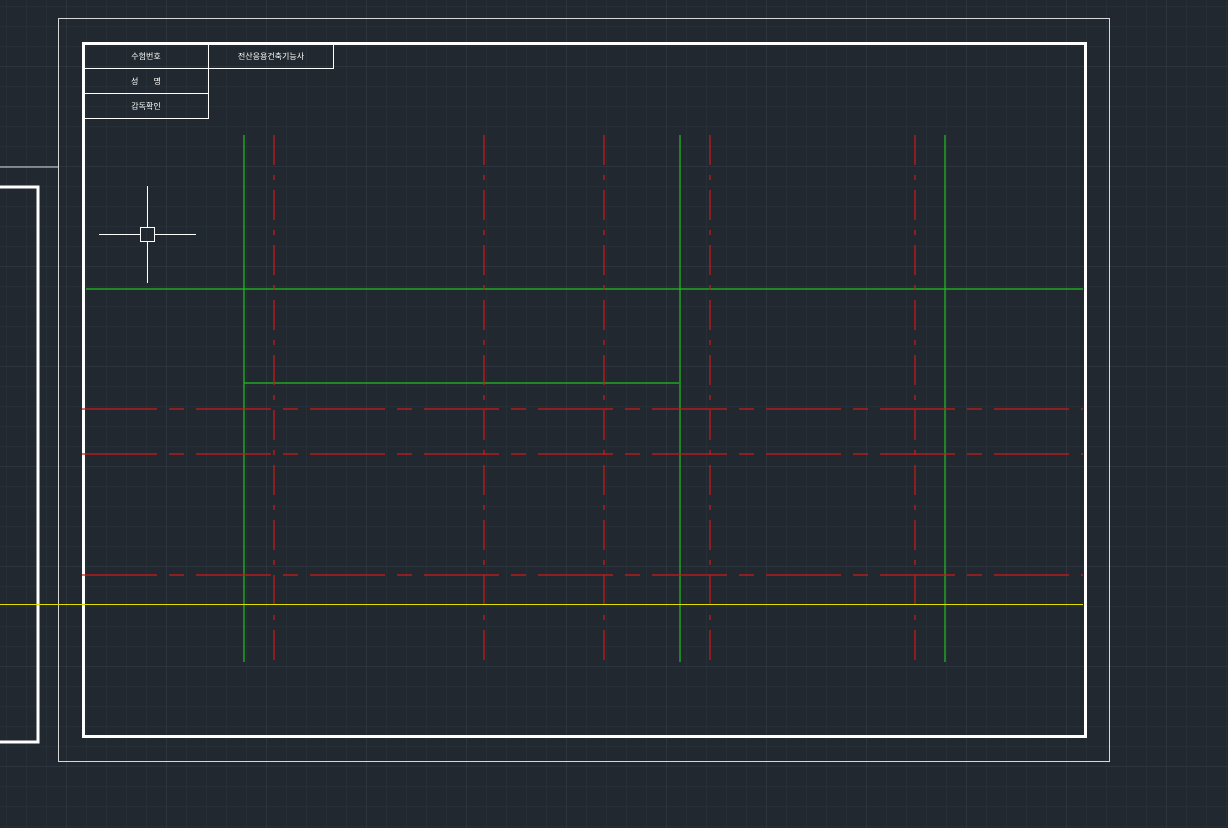 This screenshot has height=828, width=1228. Describe the element at coordinates (271, 56) in the screenshot. I see `exam-title-value: 전산응용건축기능사` at that location.